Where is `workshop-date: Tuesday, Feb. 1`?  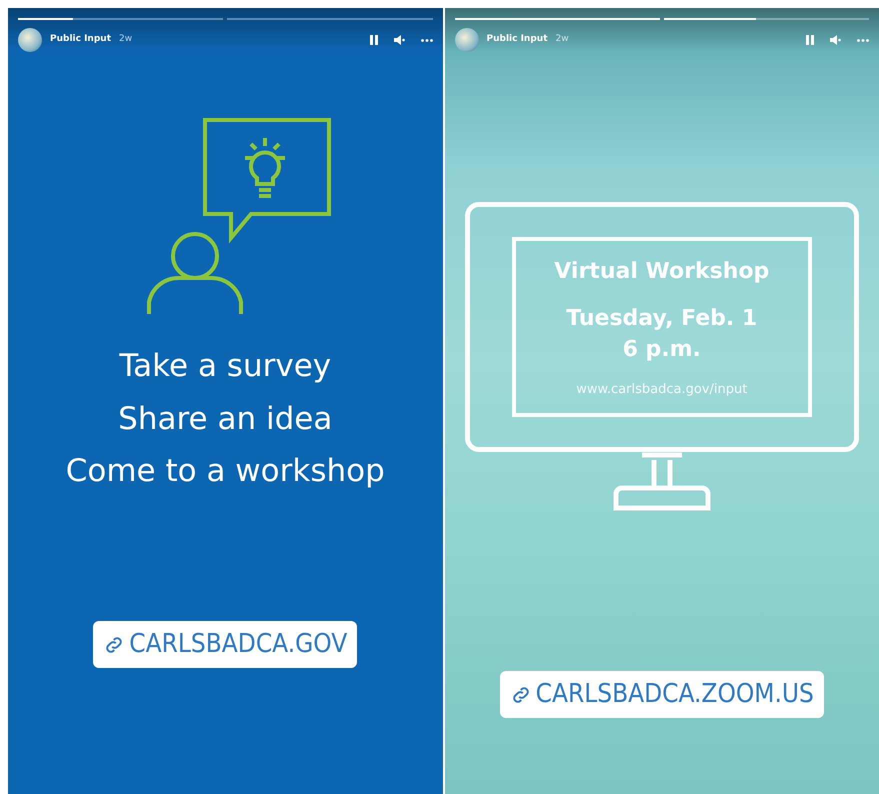 workshop-date: Tuesday, Feb. 1 is located at coordinates (661, 318).